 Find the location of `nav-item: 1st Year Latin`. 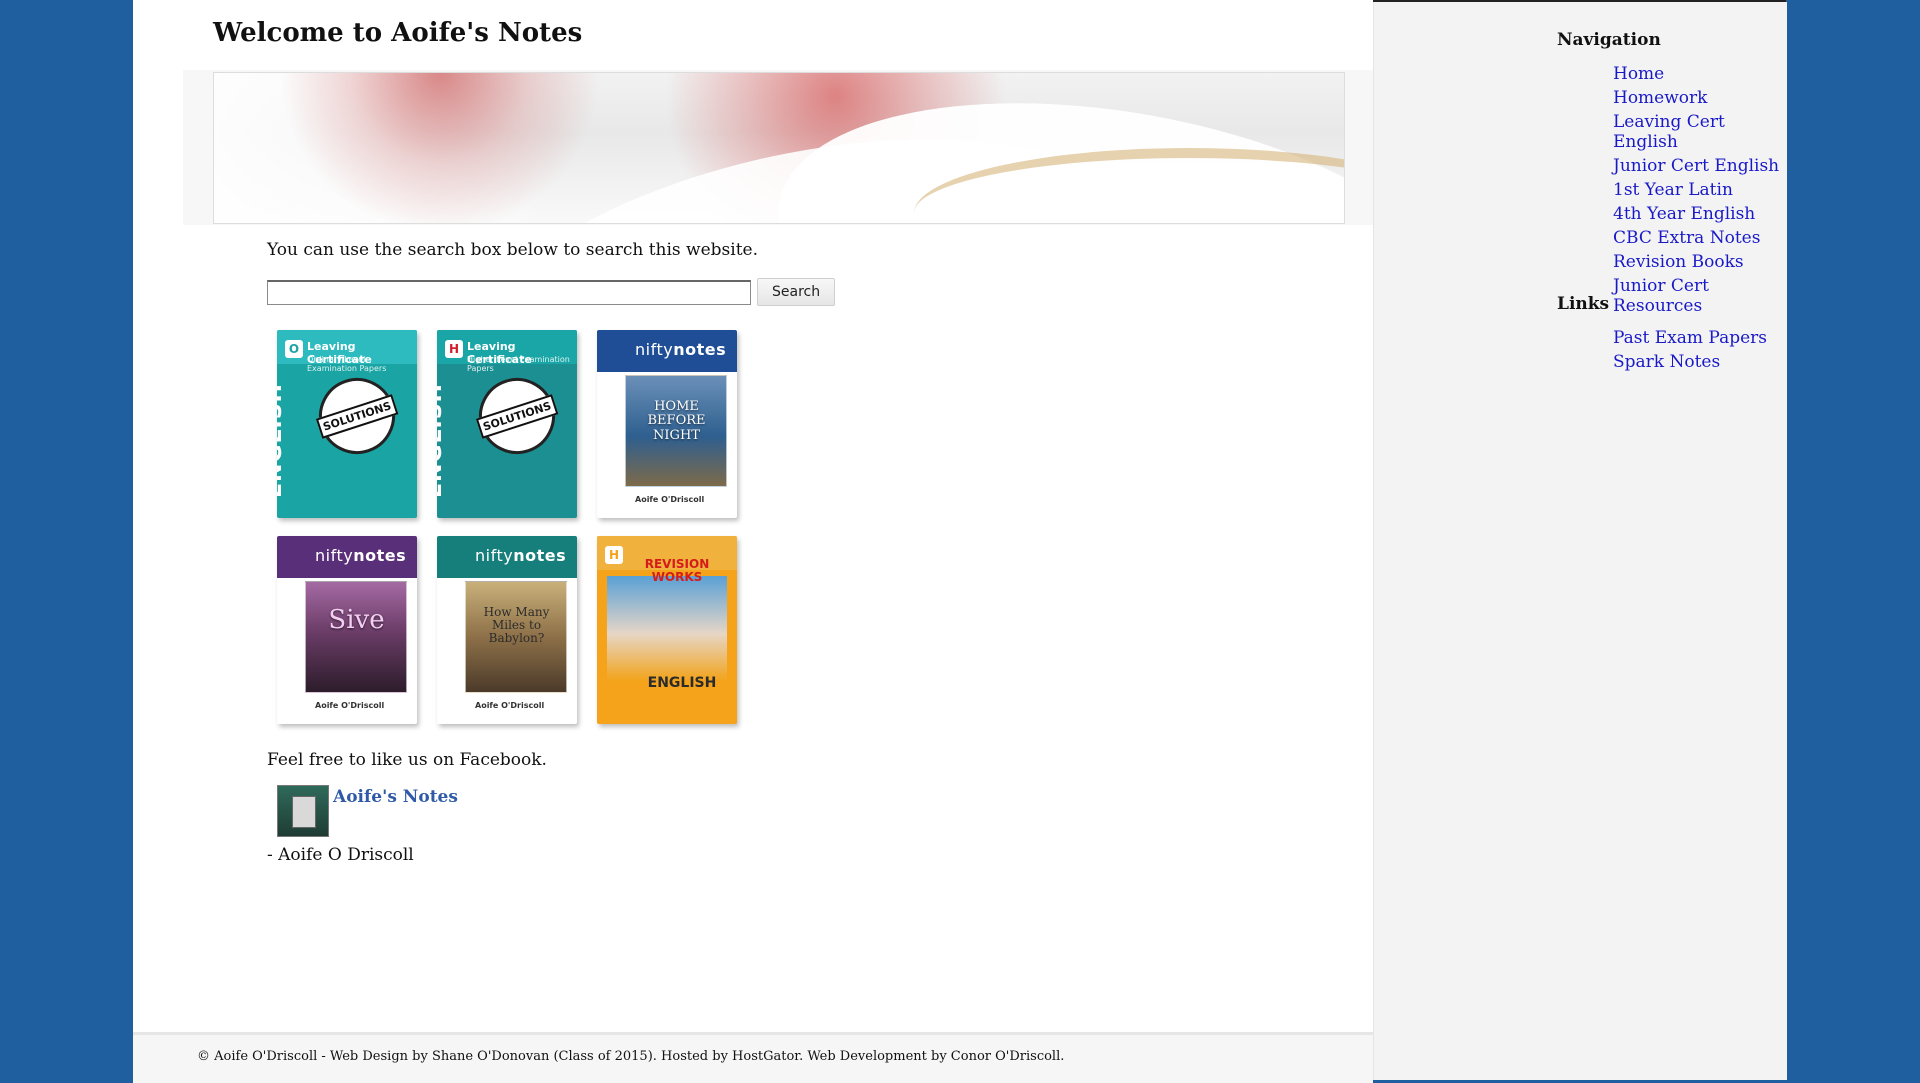

nav-item: 1st Year Latin is located at coordinates (1700, 190).